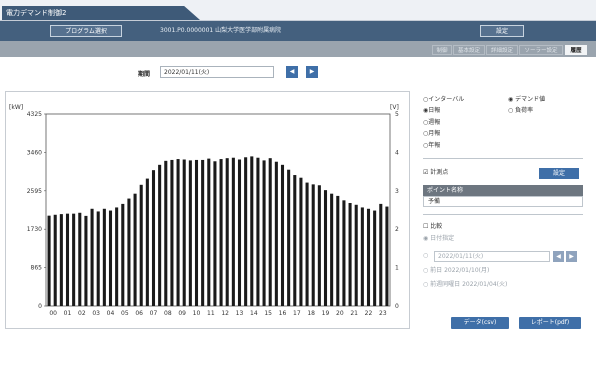  I want to click on previous-day-radio: ○ 前日 2022/01/10(月), so click(456, 270).